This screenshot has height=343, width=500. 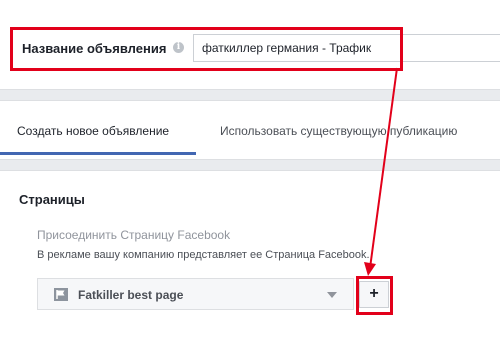 What do you see at coordinates (61, 294) in the screenshot?
I see `flag-icon` at bounding box center [61, 294].